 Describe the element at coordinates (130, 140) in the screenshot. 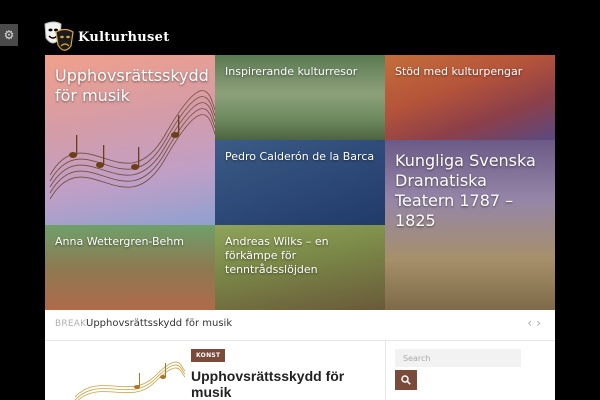

I see `featured-tile: Upphovsrättsskydd för musik` at that location.